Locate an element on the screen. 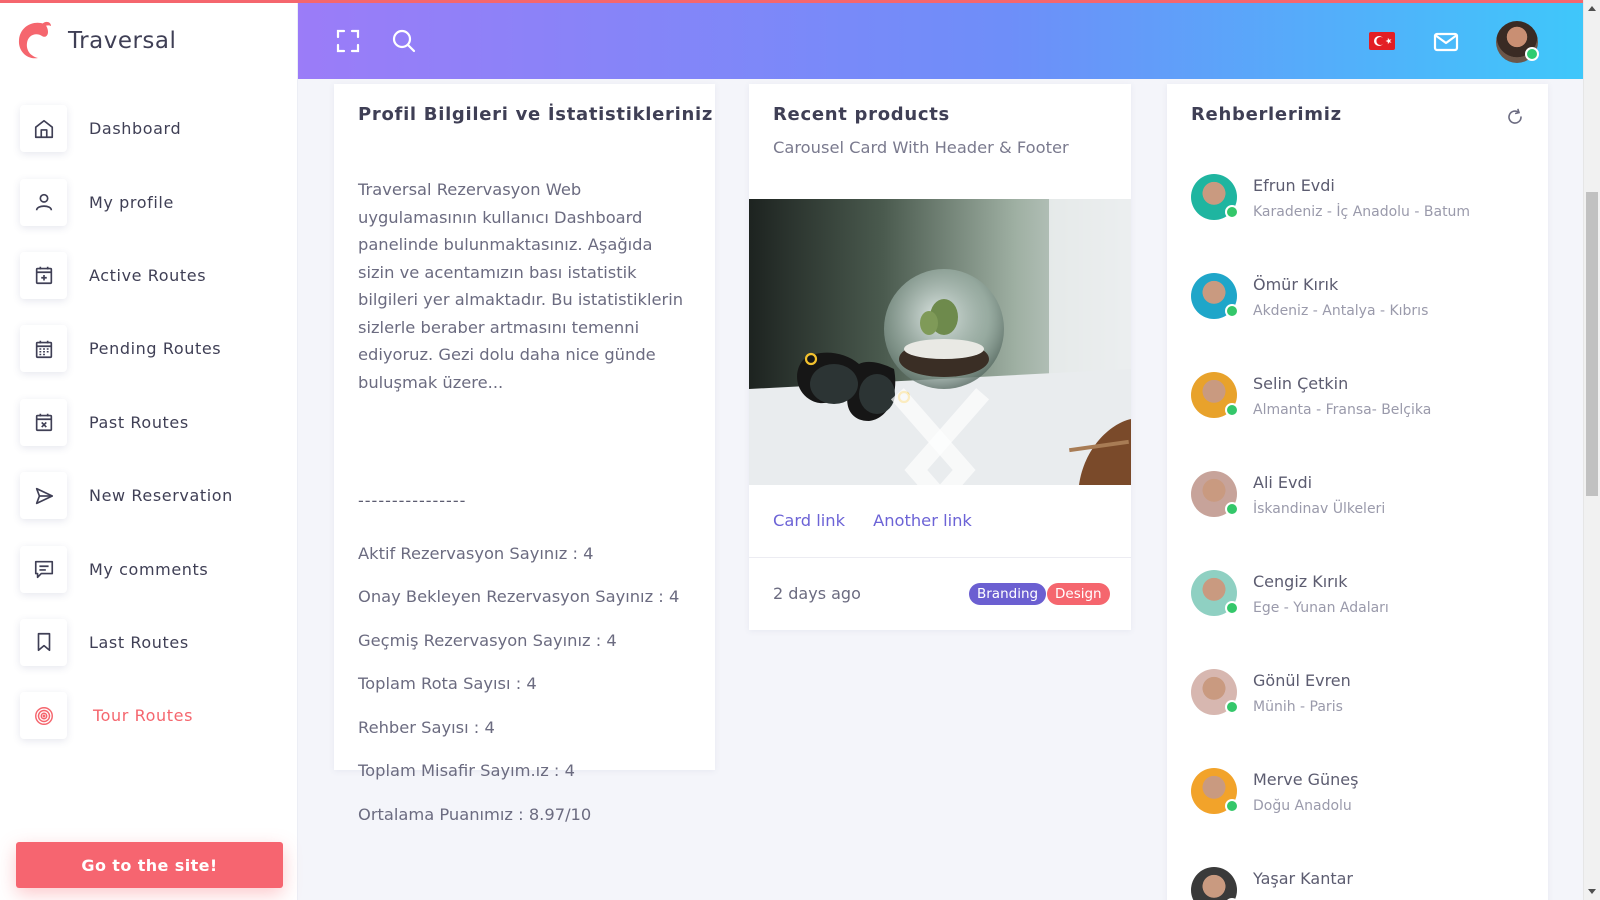  sidebar-item-my-comments: My comments is located at coordinates (155, 568).